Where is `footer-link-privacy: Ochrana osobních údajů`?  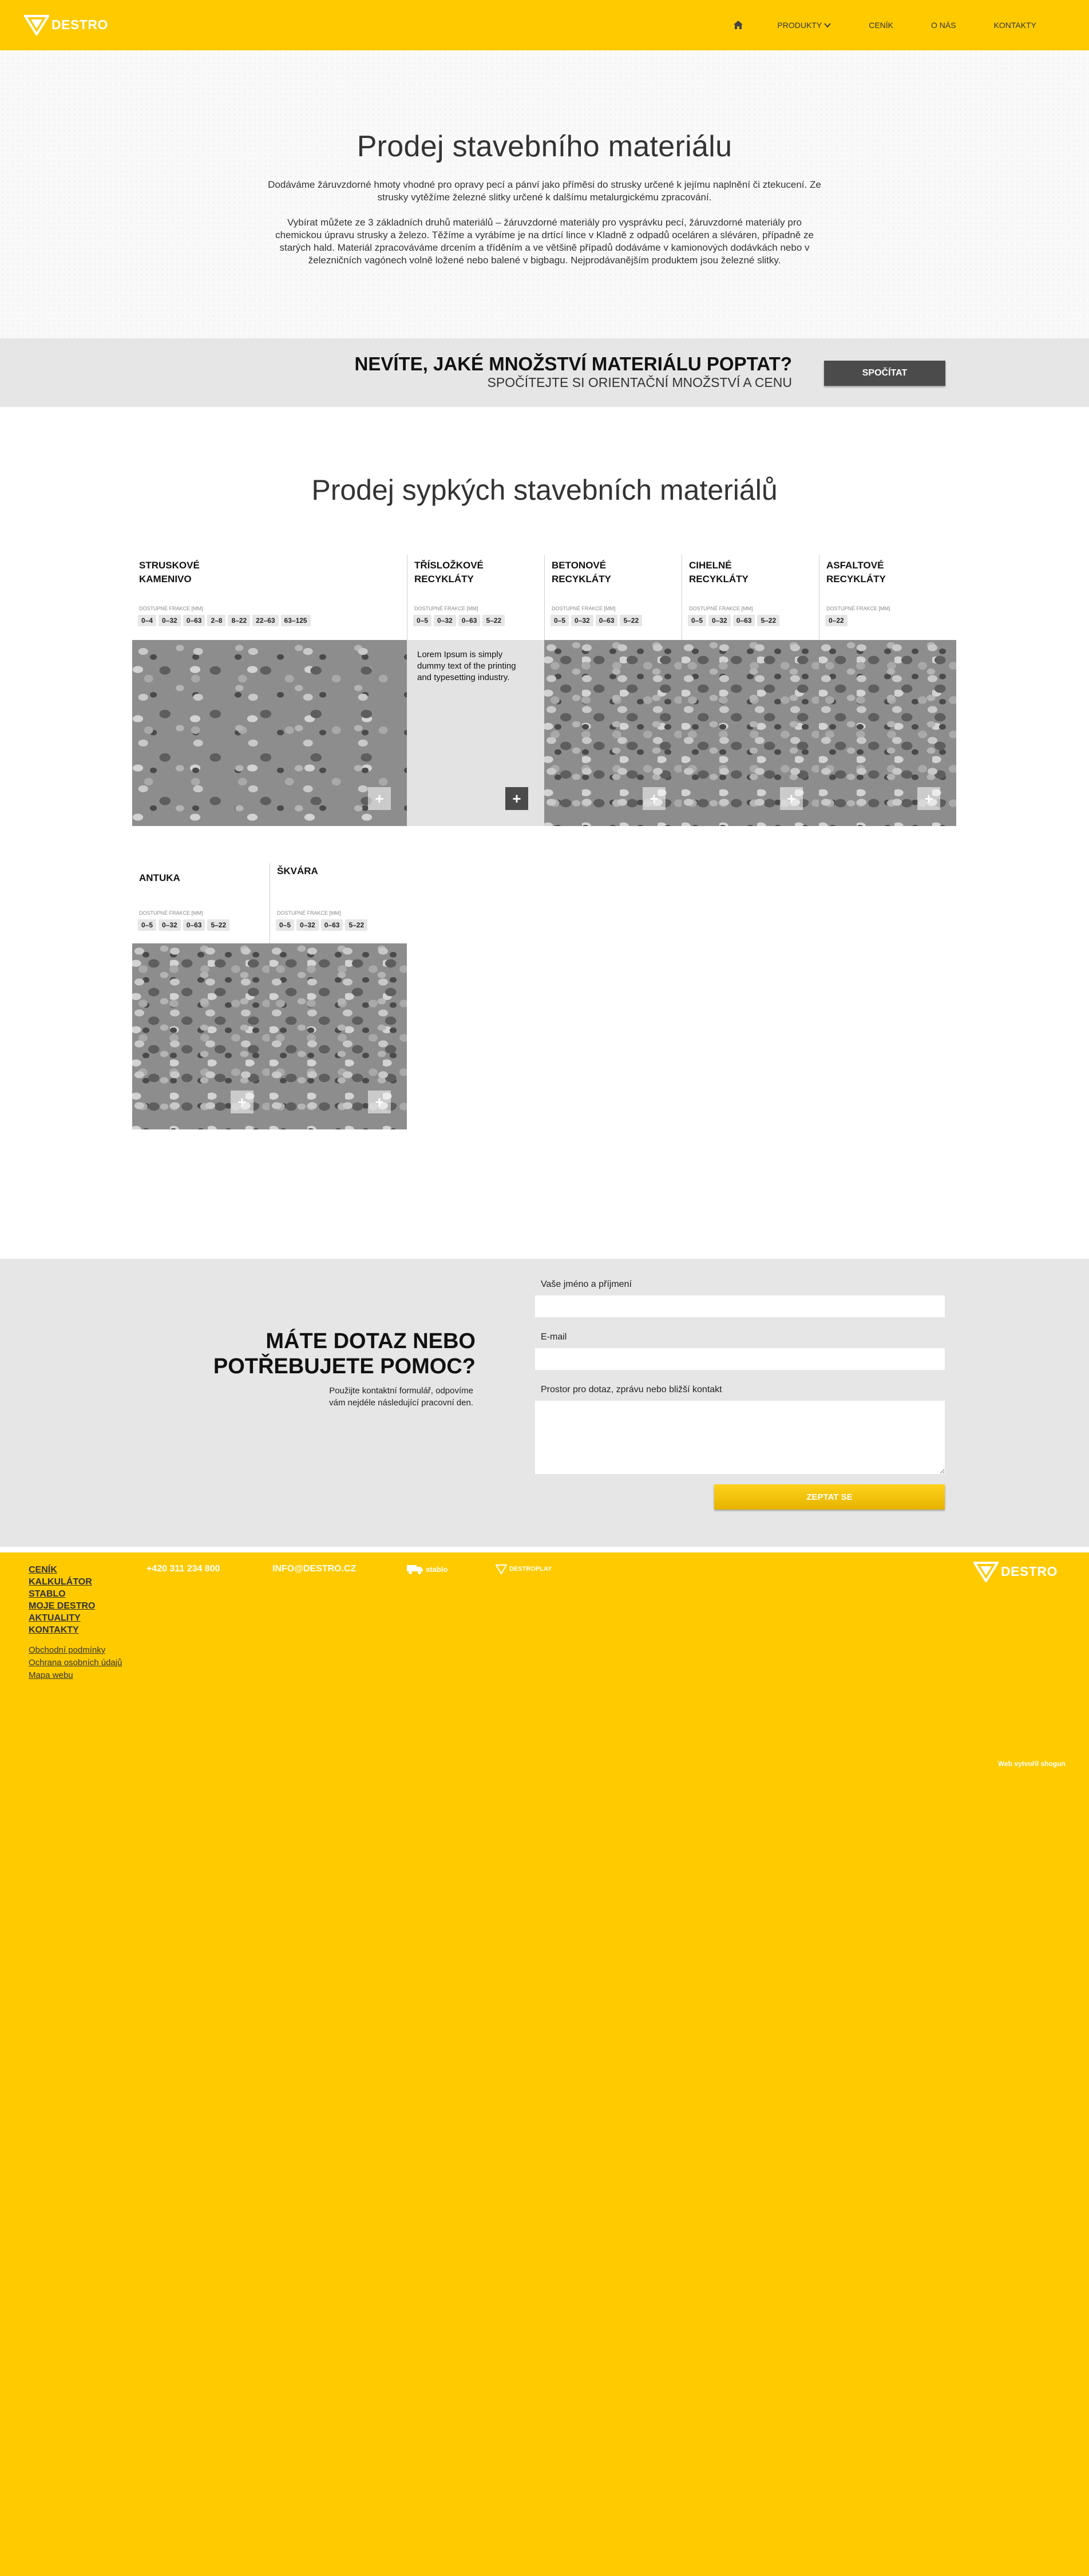 footer-link-privacy: Ochrana osobních údajů is located at coordinates (75, 1663).